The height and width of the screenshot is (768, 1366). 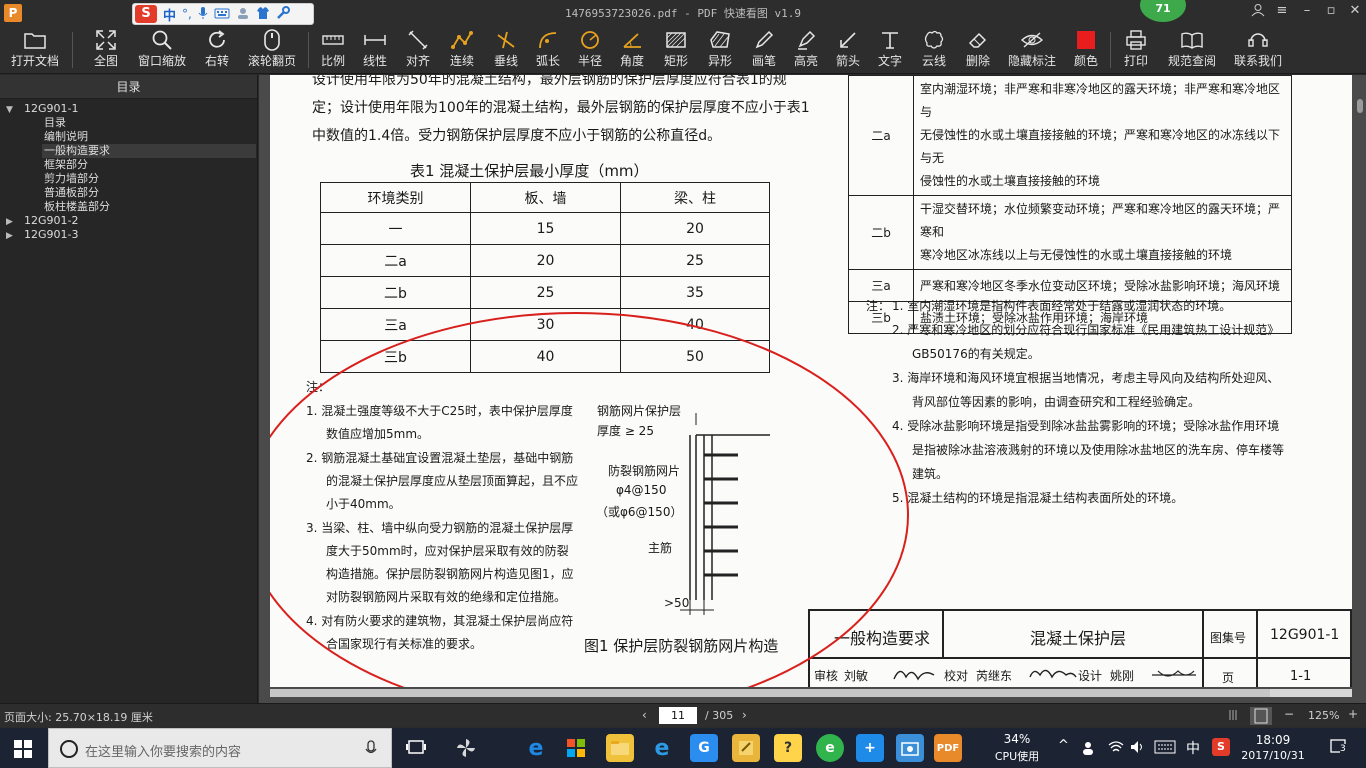 What do you see at coordinates (42, 221) in the screenshot?
I see `tree-item-12g901-2: ▶ 12G901-2` at bounding box center [42, 221].